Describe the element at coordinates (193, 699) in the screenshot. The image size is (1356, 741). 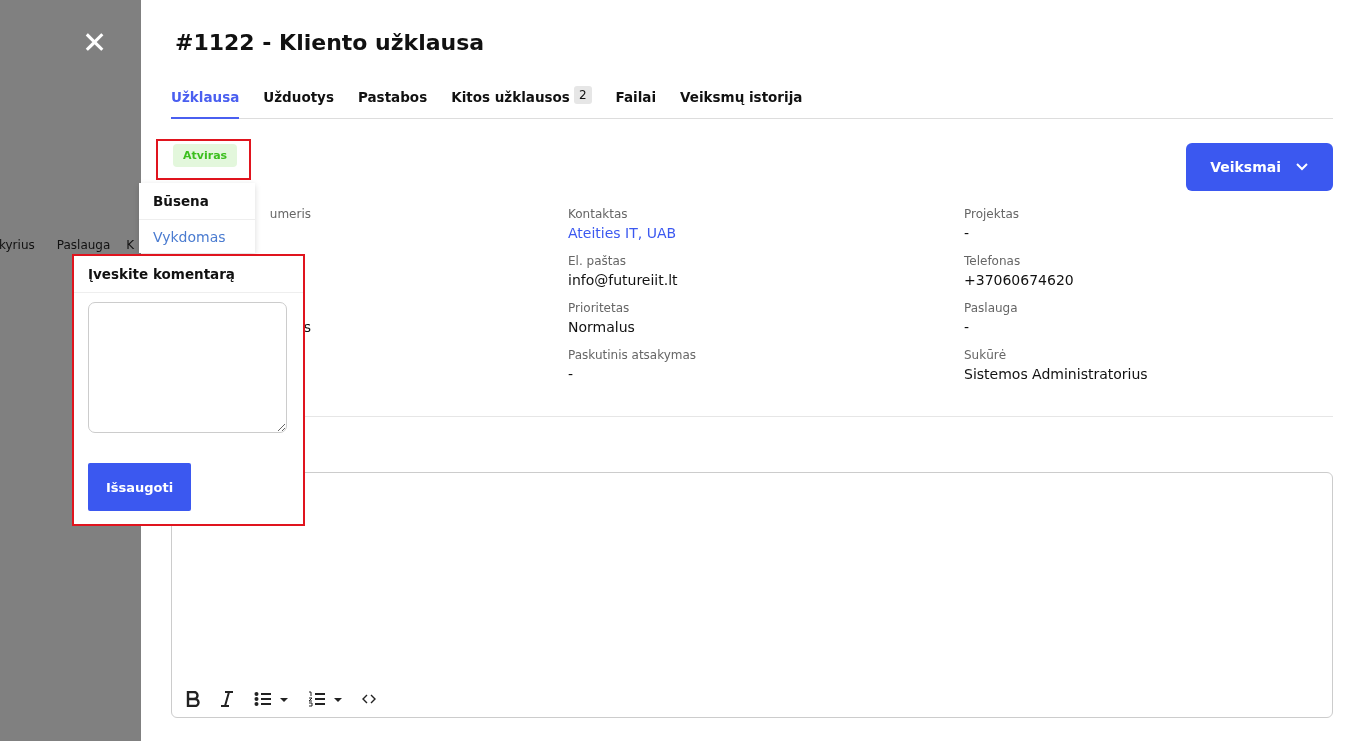
I see `bold-icon` at that location.